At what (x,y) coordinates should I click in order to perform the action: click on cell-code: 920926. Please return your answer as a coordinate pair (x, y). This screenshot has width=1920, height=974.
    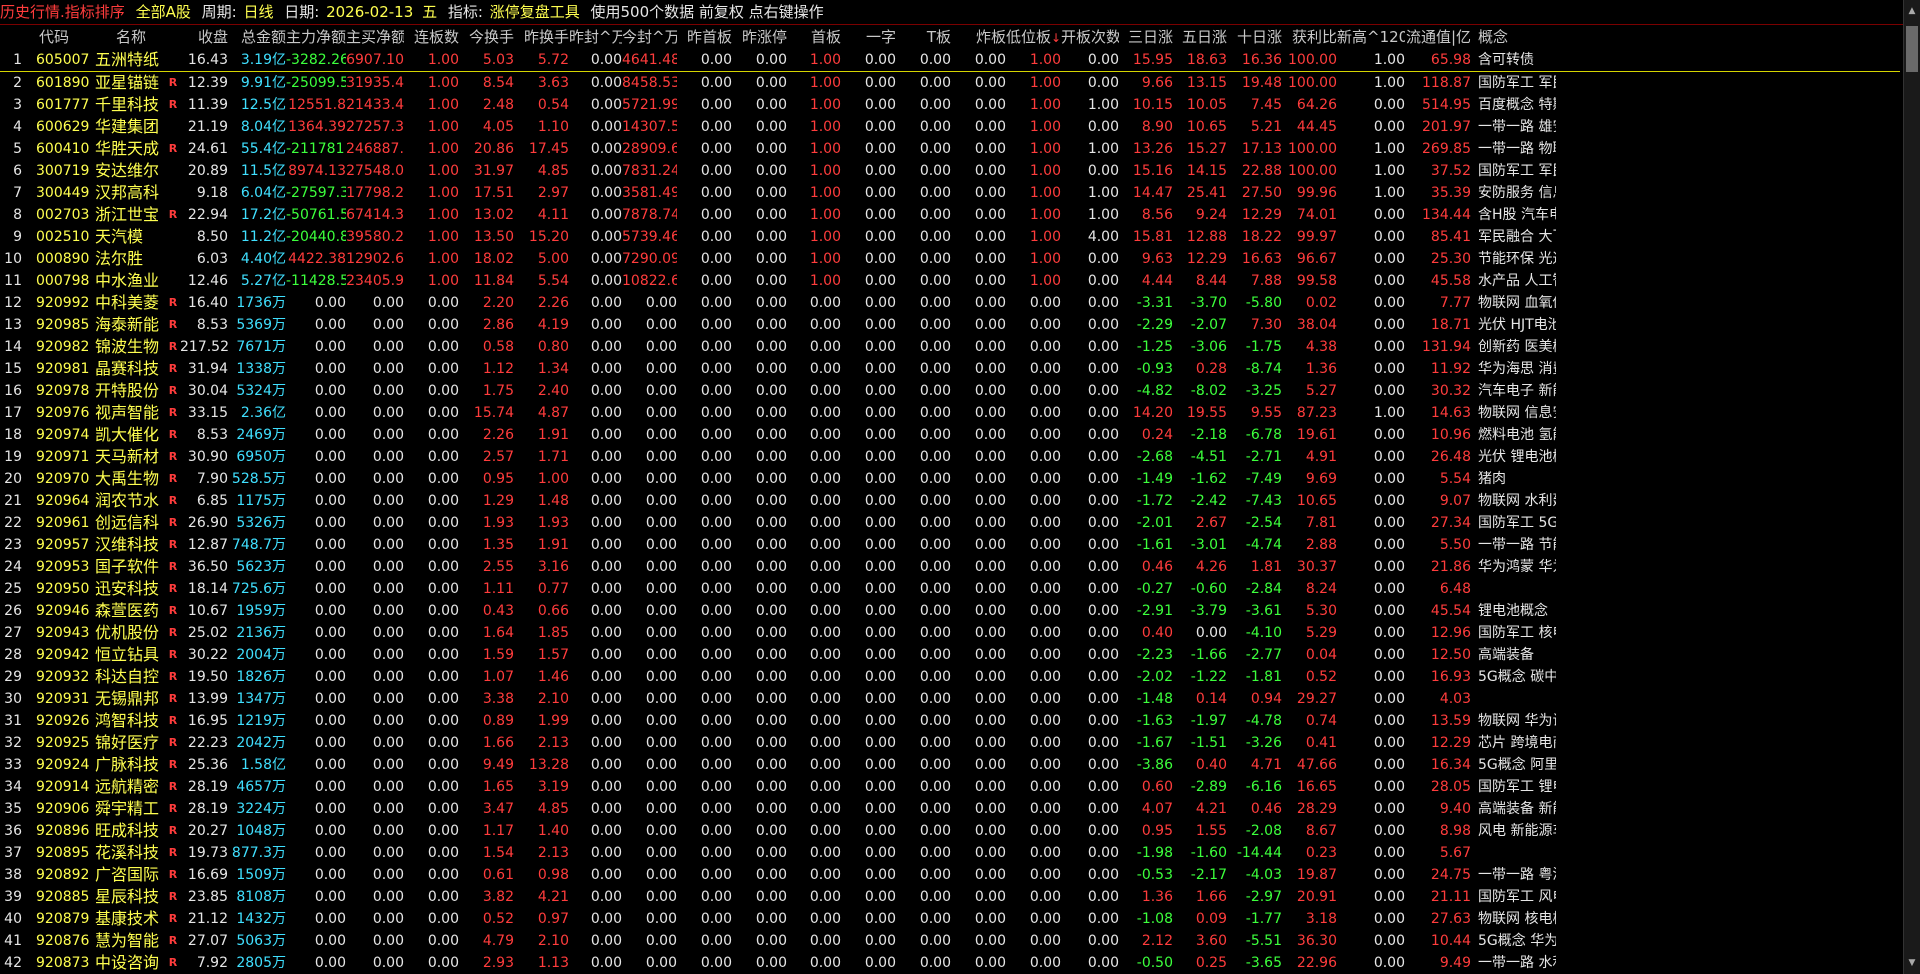
    Looking at the image, I should click on (65, 721).